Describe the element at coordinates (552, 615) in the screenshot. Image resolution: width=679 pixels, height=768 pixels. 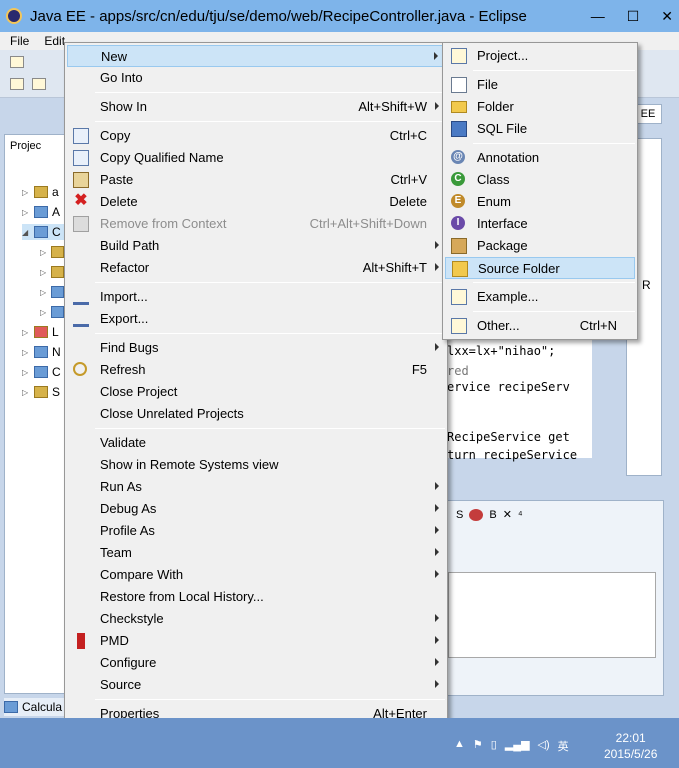
I see `bug-list-area` at that location.